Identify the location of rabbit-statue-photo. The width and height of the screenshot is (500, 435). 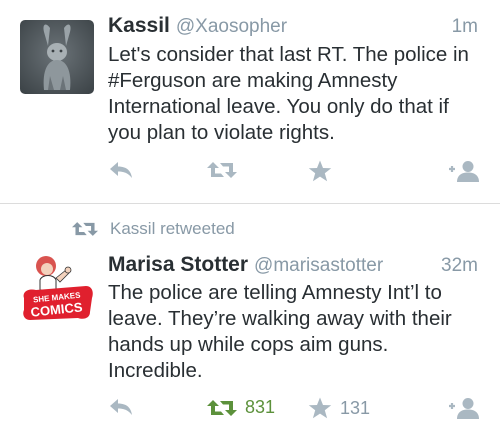
(57, 57).